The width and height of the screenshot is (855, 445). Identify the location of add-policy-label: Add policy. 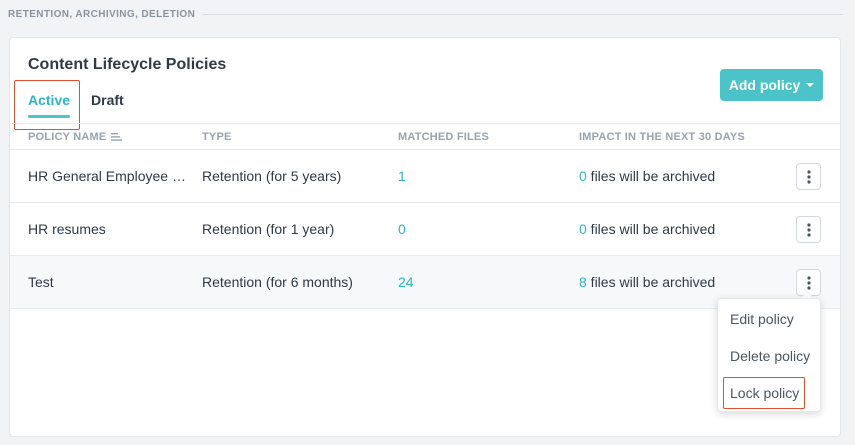
(764, 85).